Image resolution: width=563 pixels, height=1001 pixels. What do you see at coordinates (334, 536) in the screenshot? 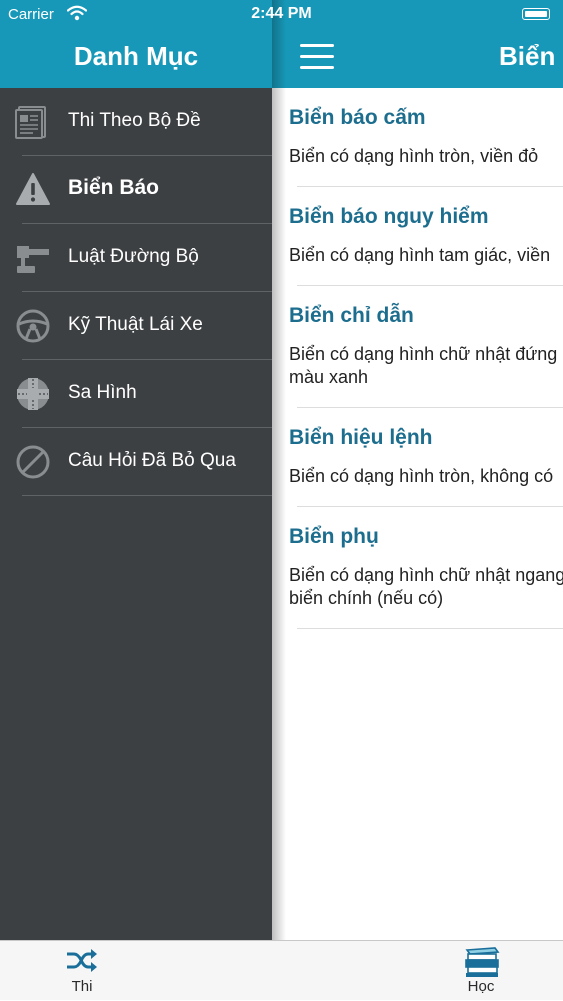
I see `section-title: Biển phụ` at bounding box center [334, 536].